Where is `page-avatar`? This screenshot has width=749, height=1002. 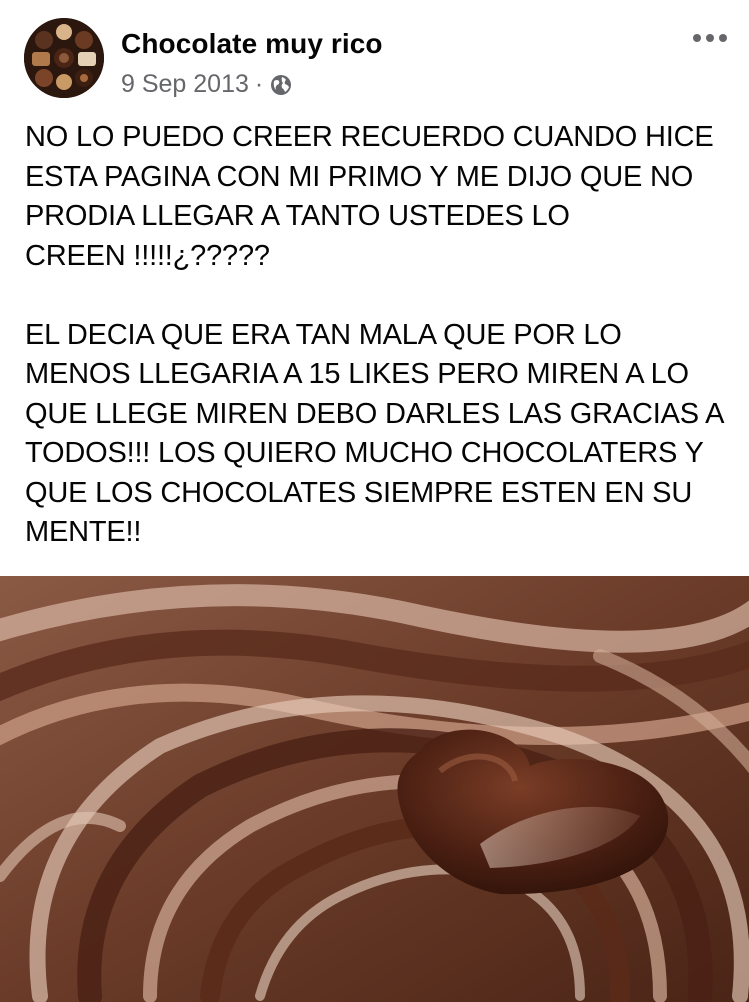
page-avatar is located at coordinates (64, 58).